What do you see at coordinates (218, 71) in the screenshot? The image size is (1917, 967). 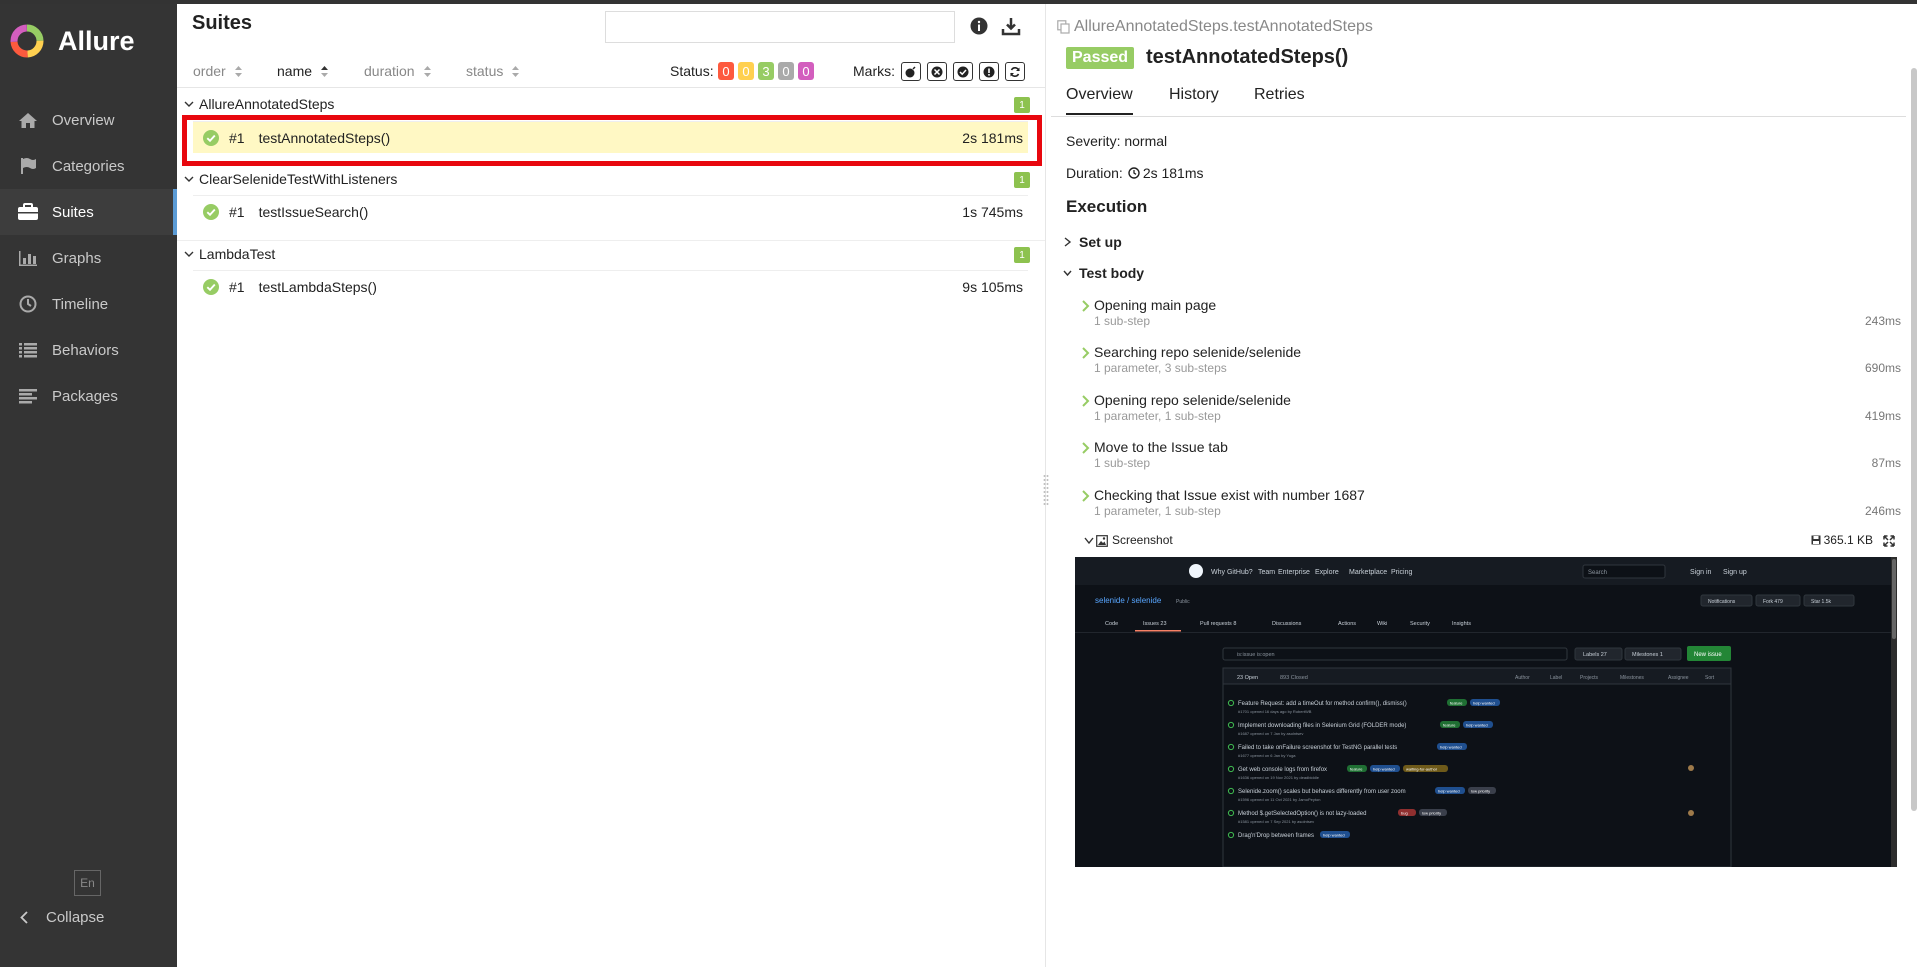 I see `sort-order: order` at bounding box center [218, 71].